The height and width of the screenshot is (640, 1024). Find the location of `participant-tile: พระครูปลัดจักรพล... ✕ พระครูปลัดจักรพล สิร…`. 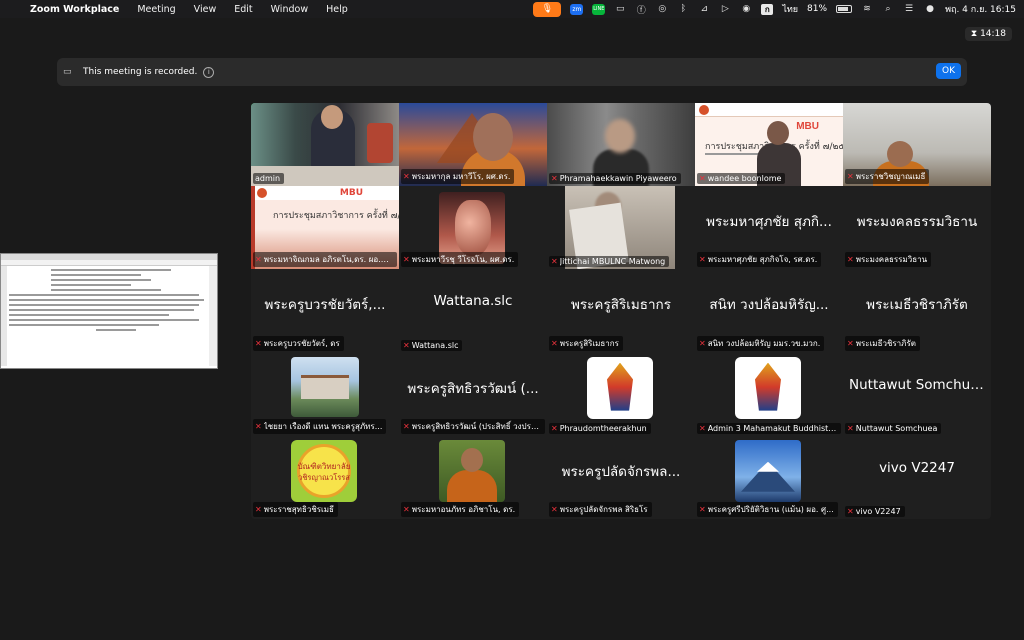

participant-tile: พระครูปลัดจักรพล... ✕ พระครูปลัดจักรพล สิร… is located at coordinates (621, 477).